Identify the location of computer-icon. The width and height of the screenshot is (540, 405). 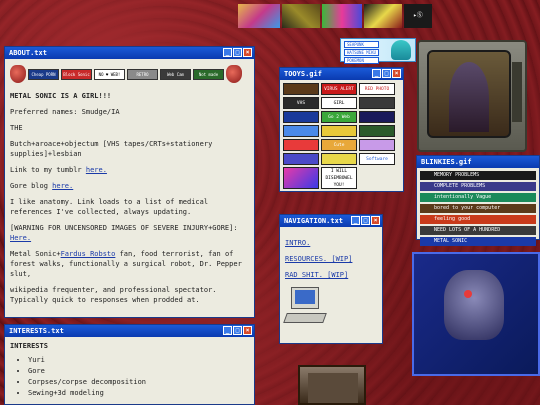
(305, 307).